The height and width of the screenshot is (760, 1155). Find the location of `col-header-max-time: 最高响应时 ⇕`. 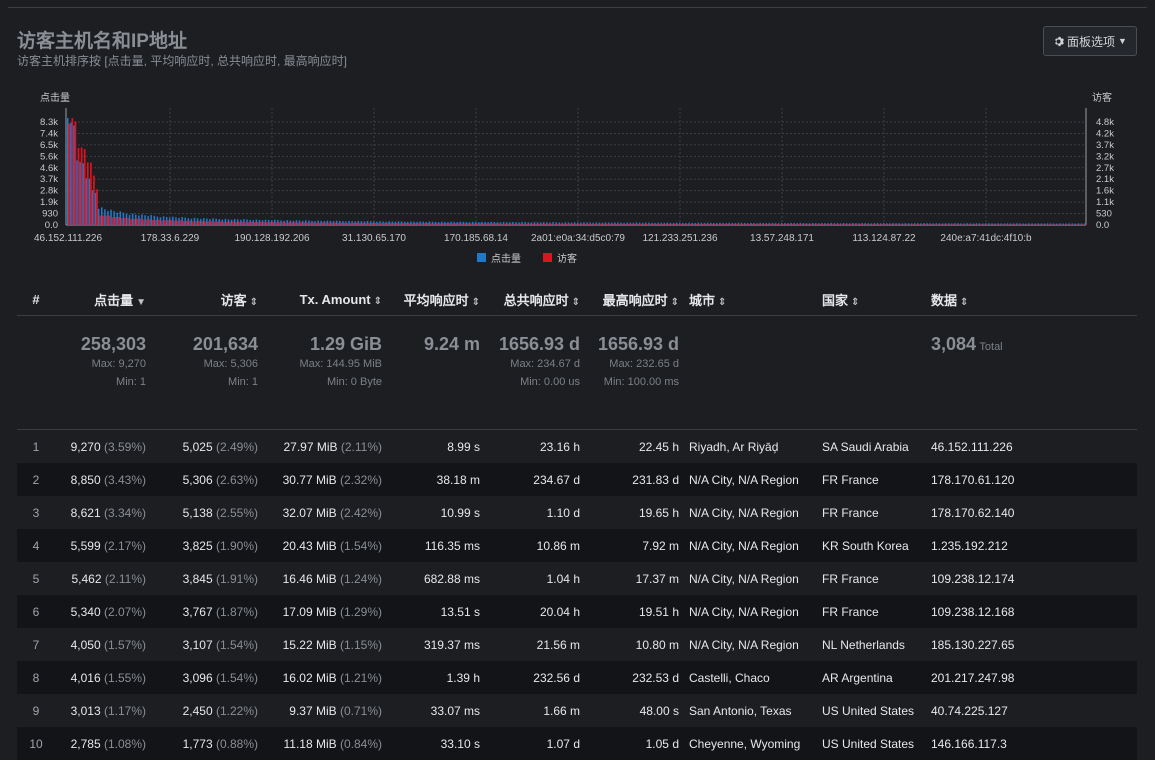

col-header-max-time: 最高响应时 ⇕ is located at coordinates (634, 299).